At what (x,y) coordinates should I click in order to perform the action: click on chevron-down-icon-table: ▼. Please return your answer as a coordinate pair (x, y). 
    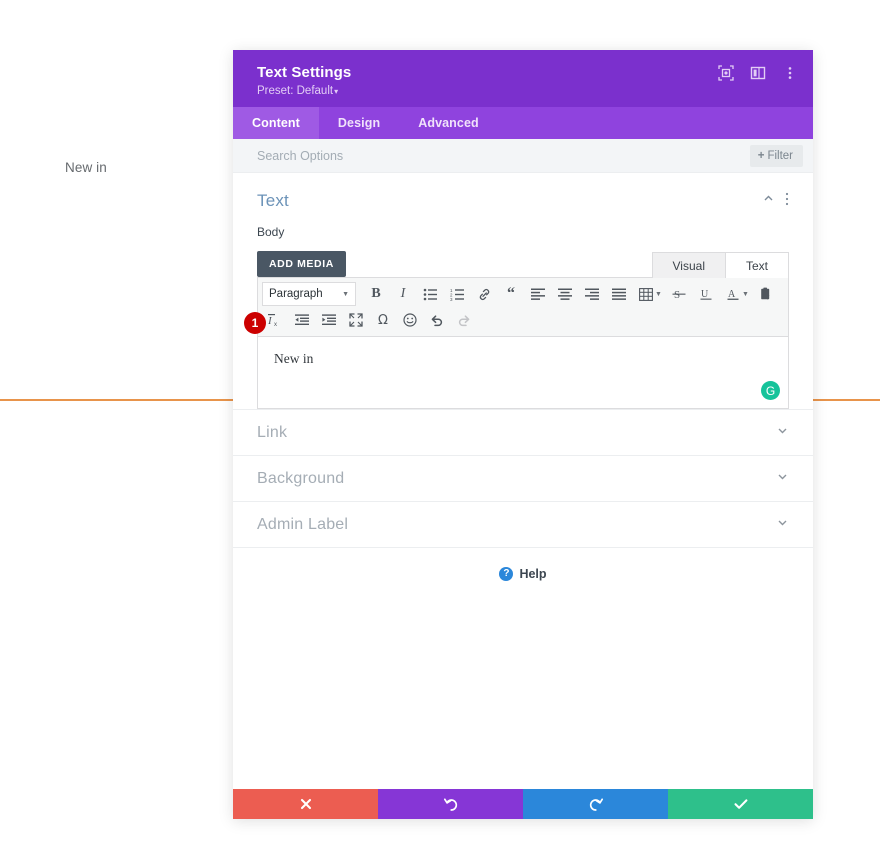
    Looking at the image, I should click on (658, 294).